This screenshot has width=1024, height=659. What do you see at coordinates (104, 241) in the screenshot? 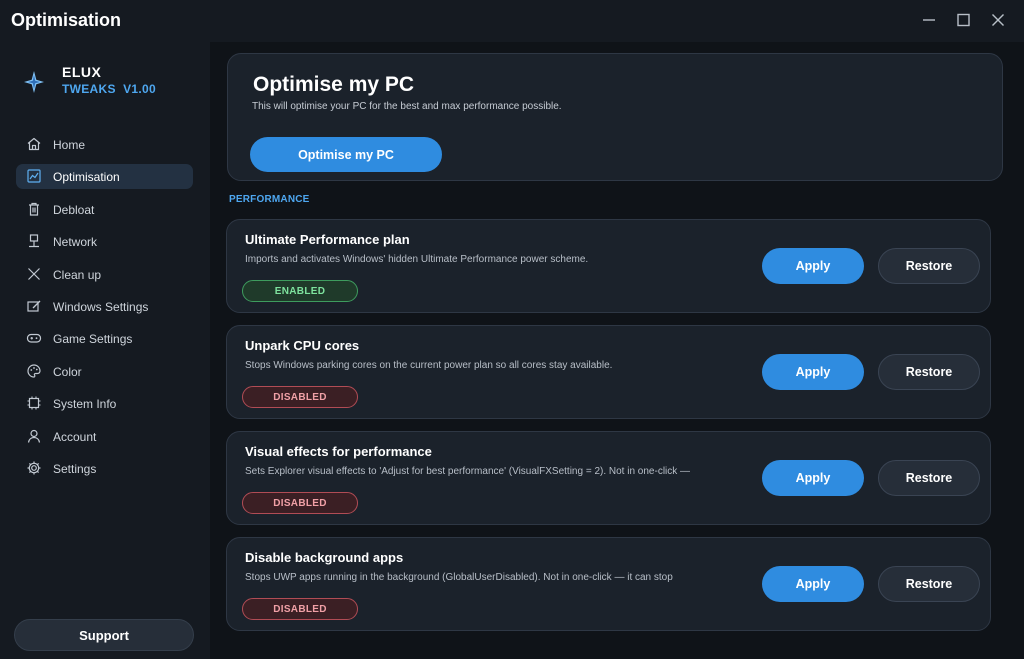
I see `sidebar-item-network: Network` at bounding box center [104, 241].